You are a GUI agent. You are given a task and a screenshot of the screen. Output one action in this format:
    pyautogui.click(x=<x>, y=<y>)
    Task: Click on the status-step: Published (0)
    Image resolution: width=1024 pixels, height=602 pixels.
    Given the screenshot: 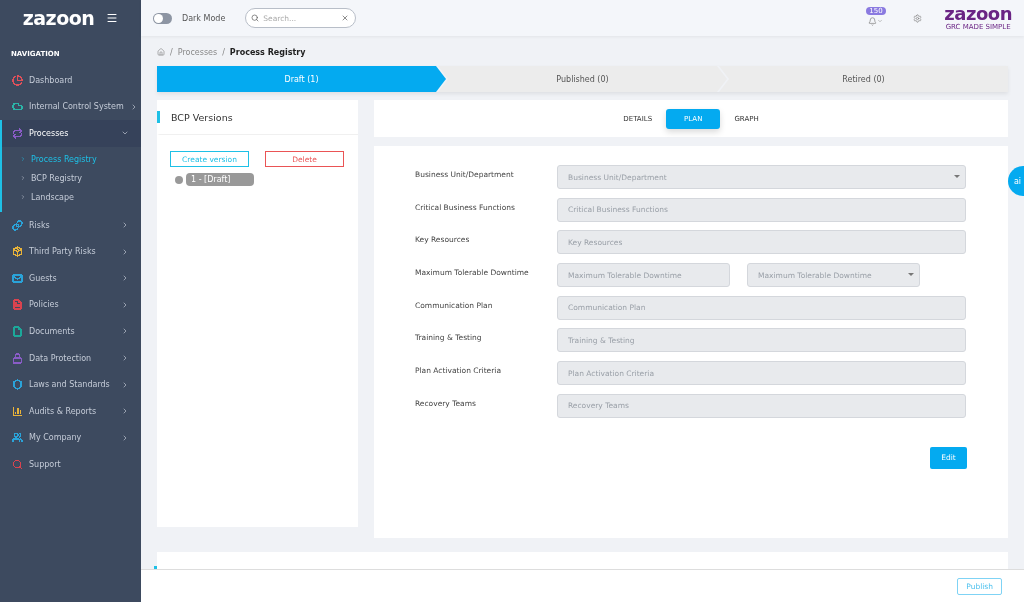 What is the action you would take?
    pyautogui.click(x=582, y=79)
    